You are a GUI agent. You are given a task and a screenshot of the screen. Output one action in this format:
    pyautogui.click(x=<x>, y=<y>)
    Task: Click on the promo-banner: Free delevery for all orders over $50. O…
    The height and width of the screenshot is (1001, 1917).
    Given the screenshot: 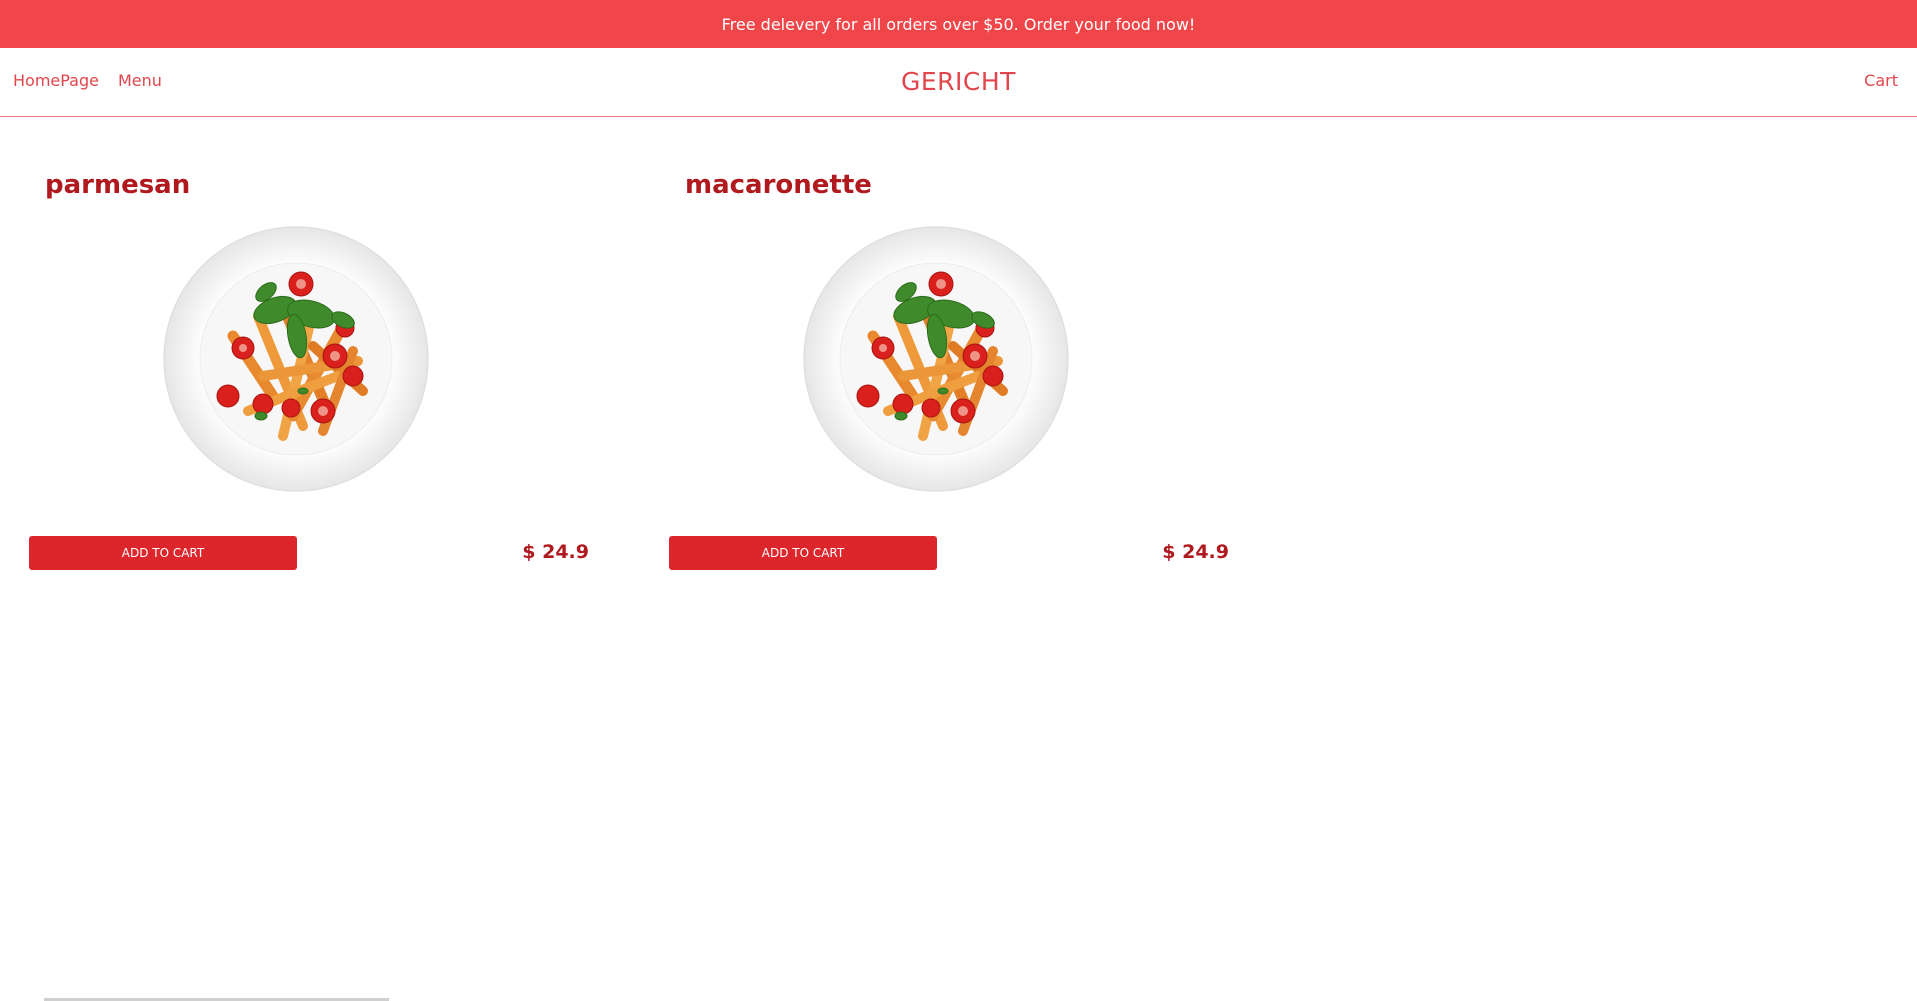 What is the action you would take?
    pyautogui.click(x=958, y=24)
    